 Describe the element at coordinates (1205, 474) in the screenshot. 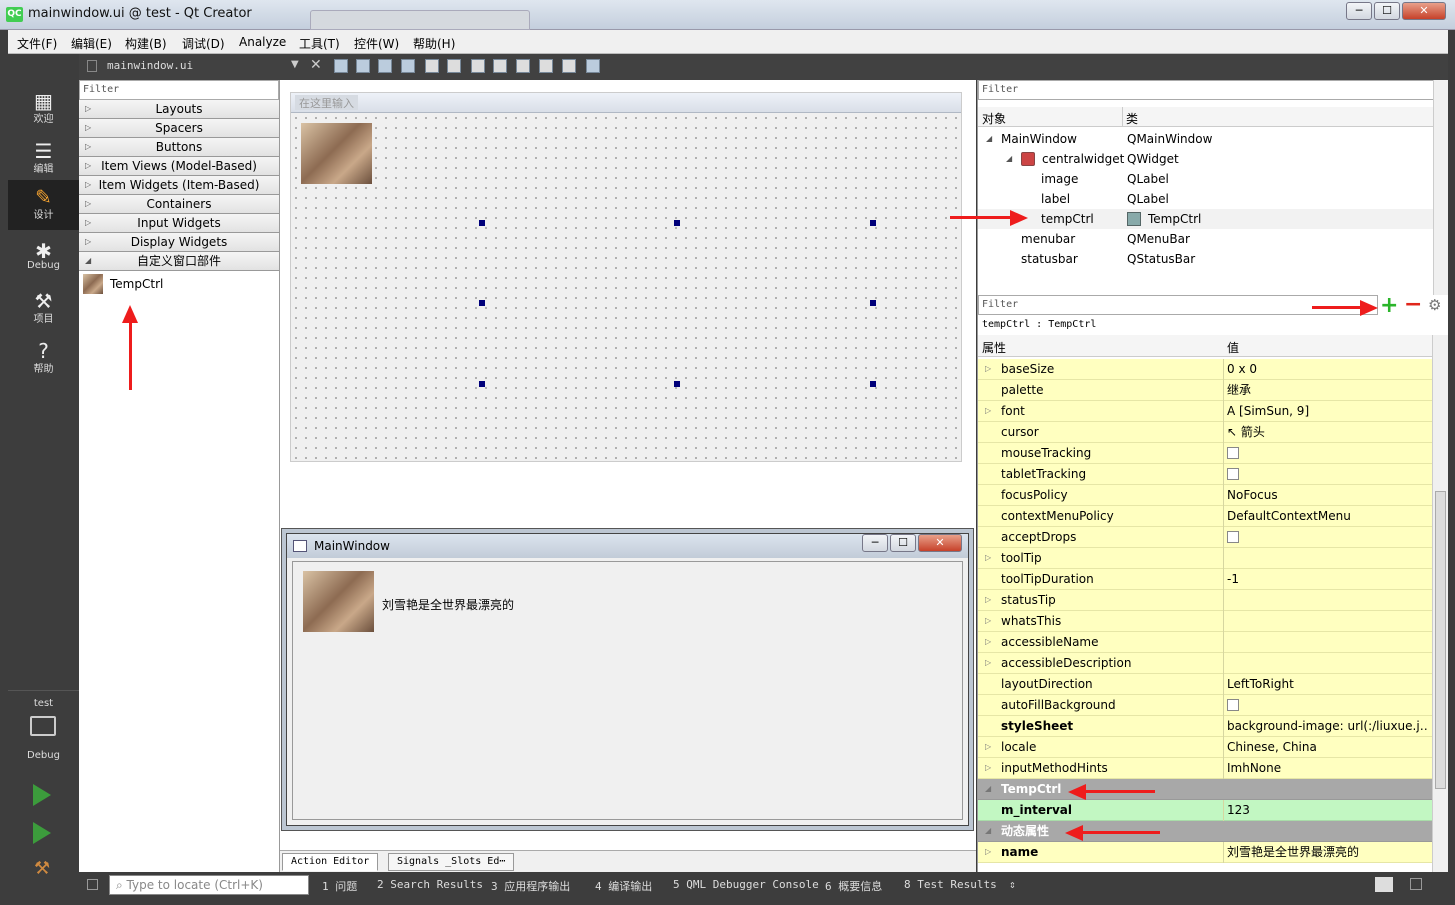

I see `property-row: tabletTracking` at that location.